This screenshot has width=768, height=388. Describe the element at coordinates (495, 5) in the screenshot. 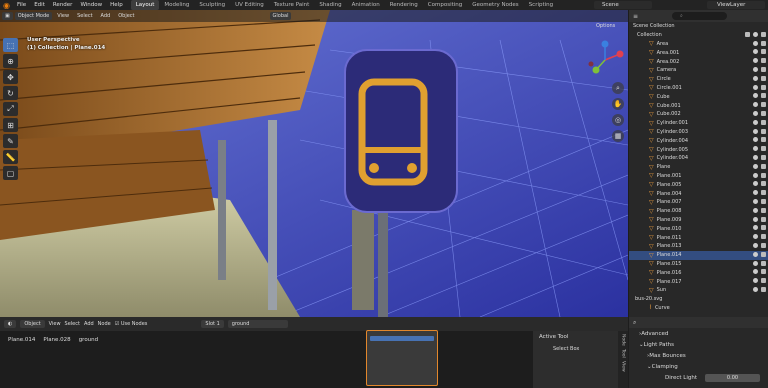

I see `tab-geometry-nodes: Geometry Nodes` at that location.